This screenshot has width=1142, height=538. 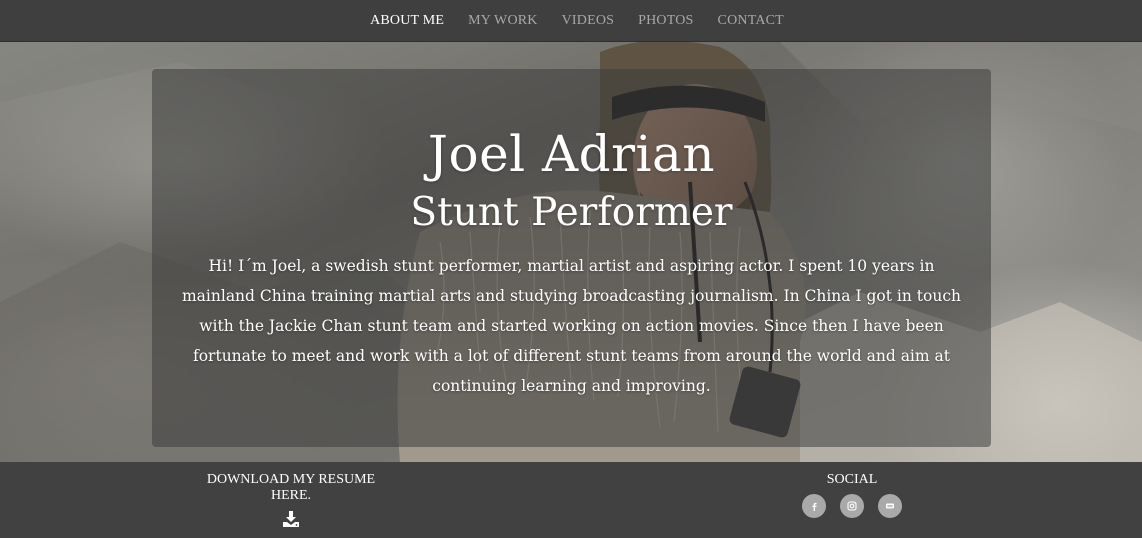 What do you see at coordinates (571, 500) in the screenshot?
I see `footer: DOWNLOAD MY RESUME HERE. SOCIAL` at bounding box center [571, 500].